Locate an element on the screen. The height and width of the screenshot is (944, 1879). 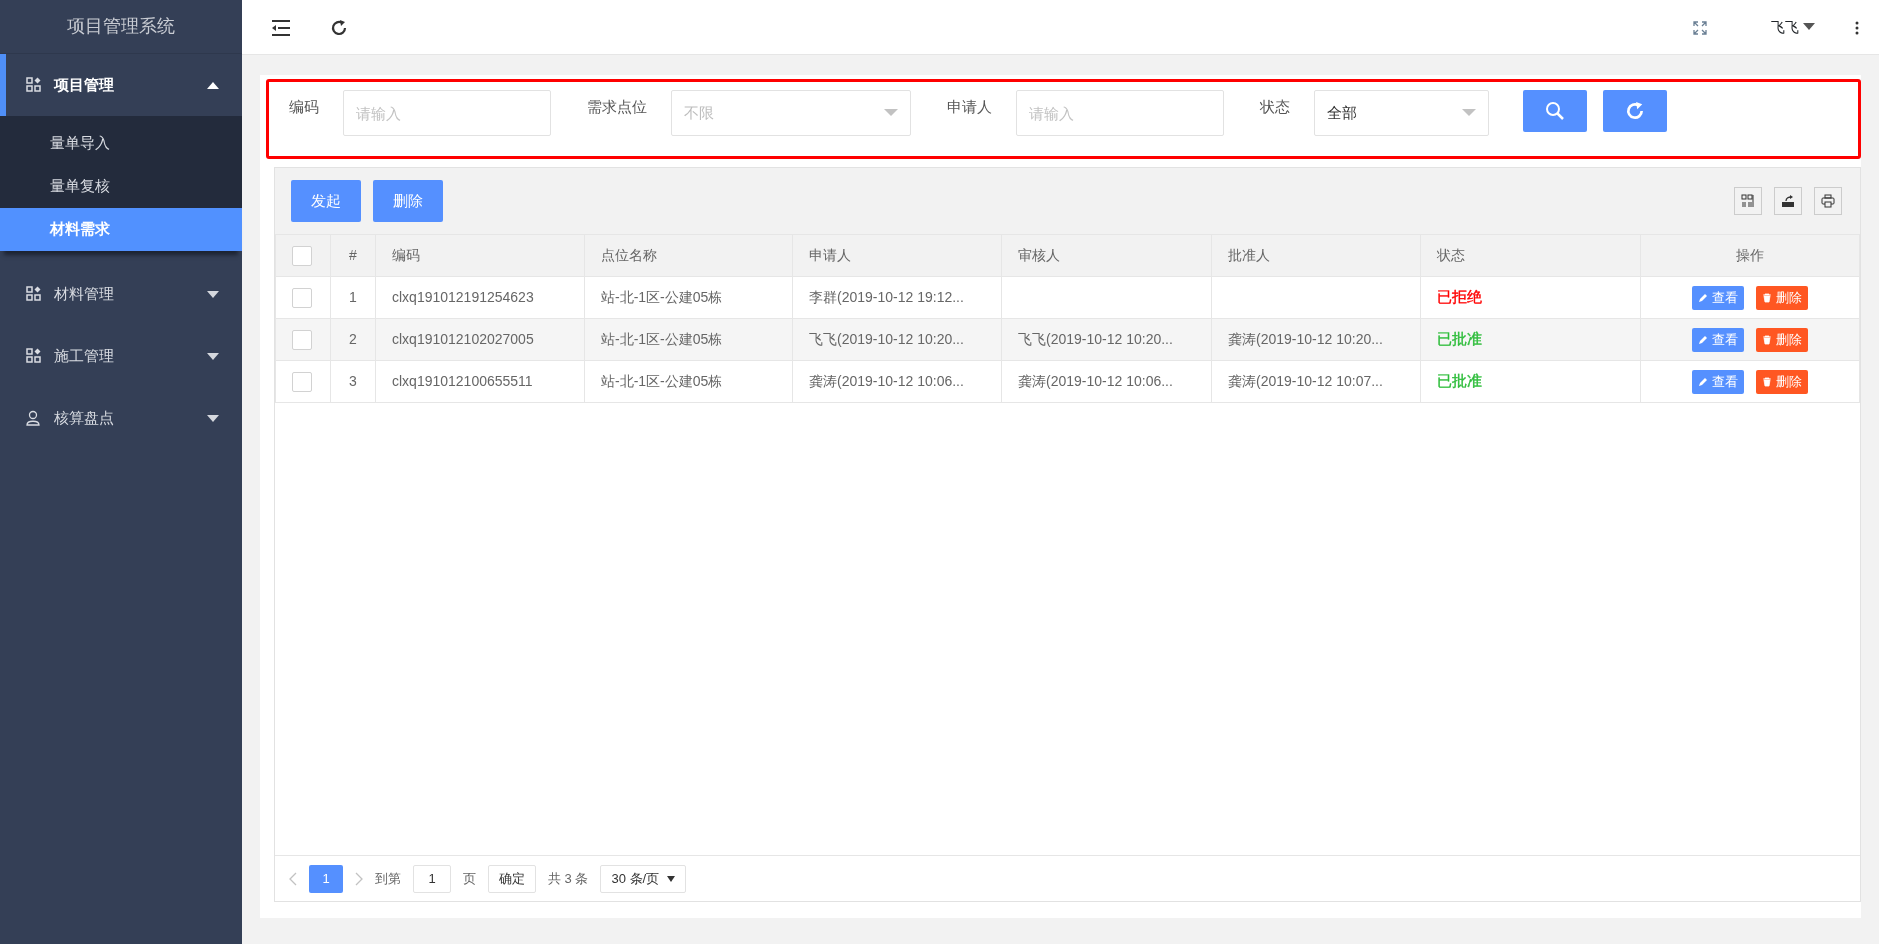
column-header: 审核人 is located at coordinates (1106, 255).